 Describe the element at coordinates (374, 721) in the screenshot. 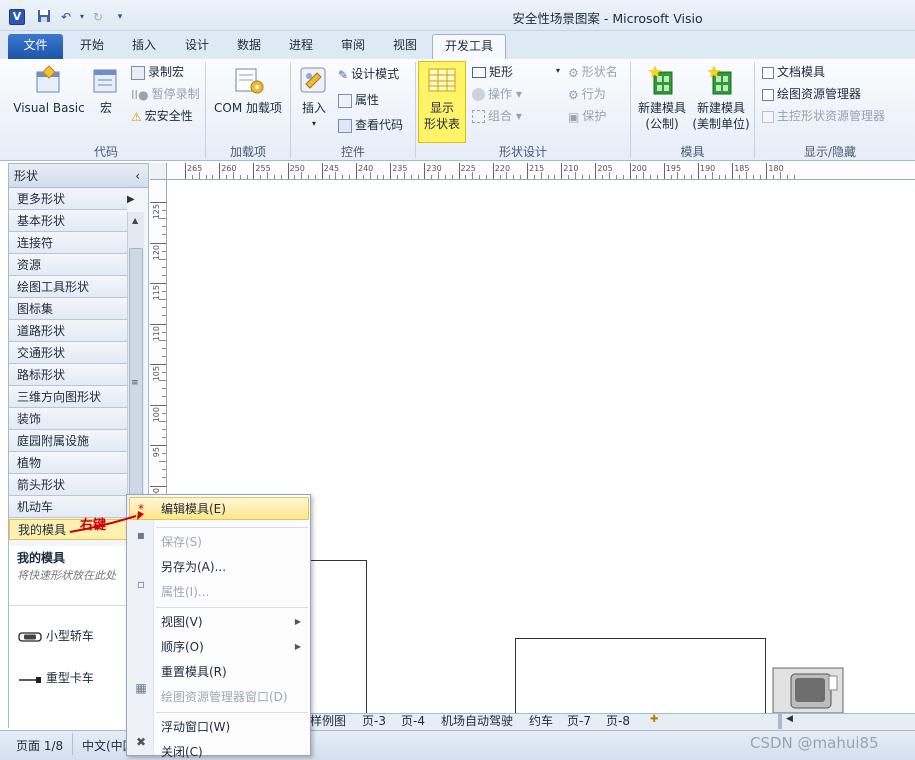

I see `page-tab: 页-3` at that location.